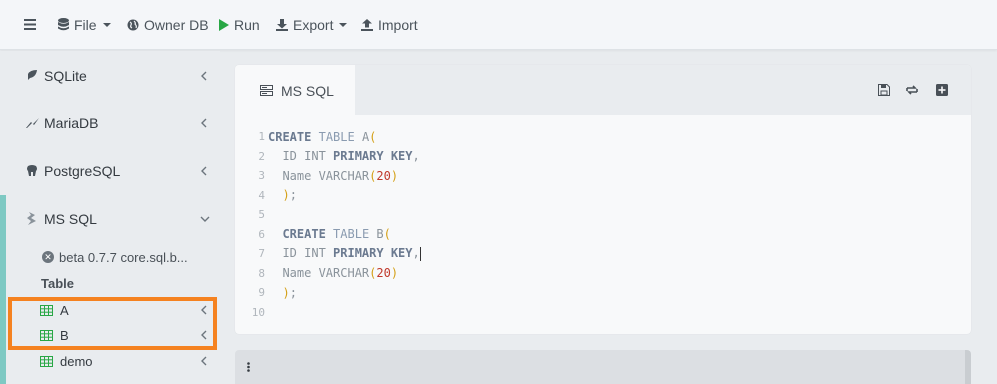 This screenshot has height=384, width=997. Describe the element at coordinates (282, 24) in the screenshot. I see `download-icon` at that location.